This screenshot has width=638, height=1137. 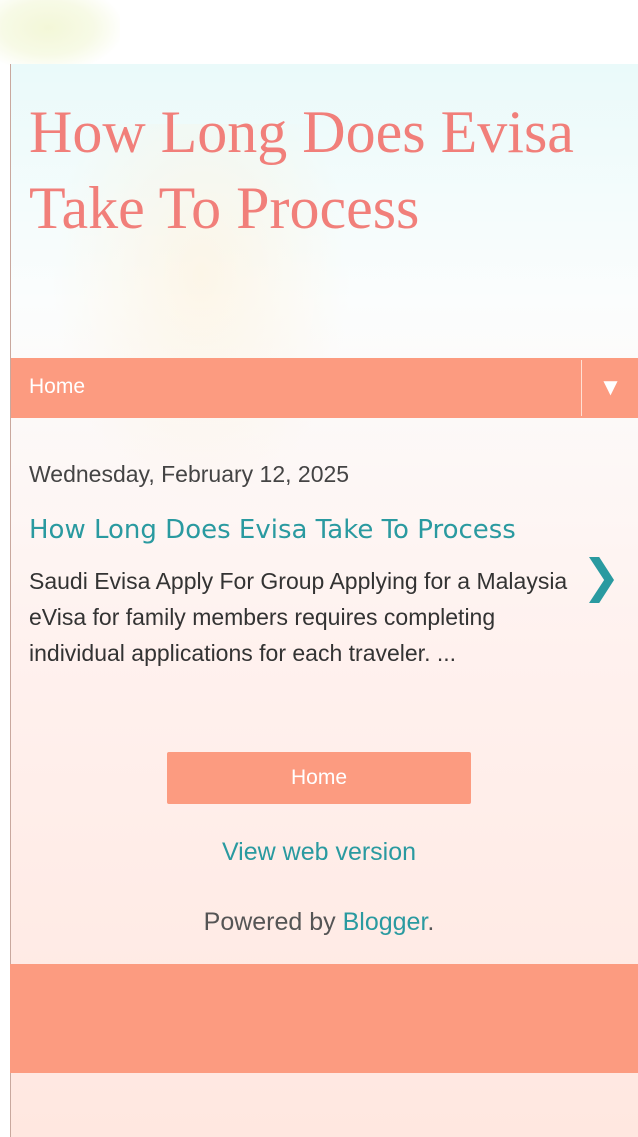 I want to click on top-decoration, so click(x=60, y=35).